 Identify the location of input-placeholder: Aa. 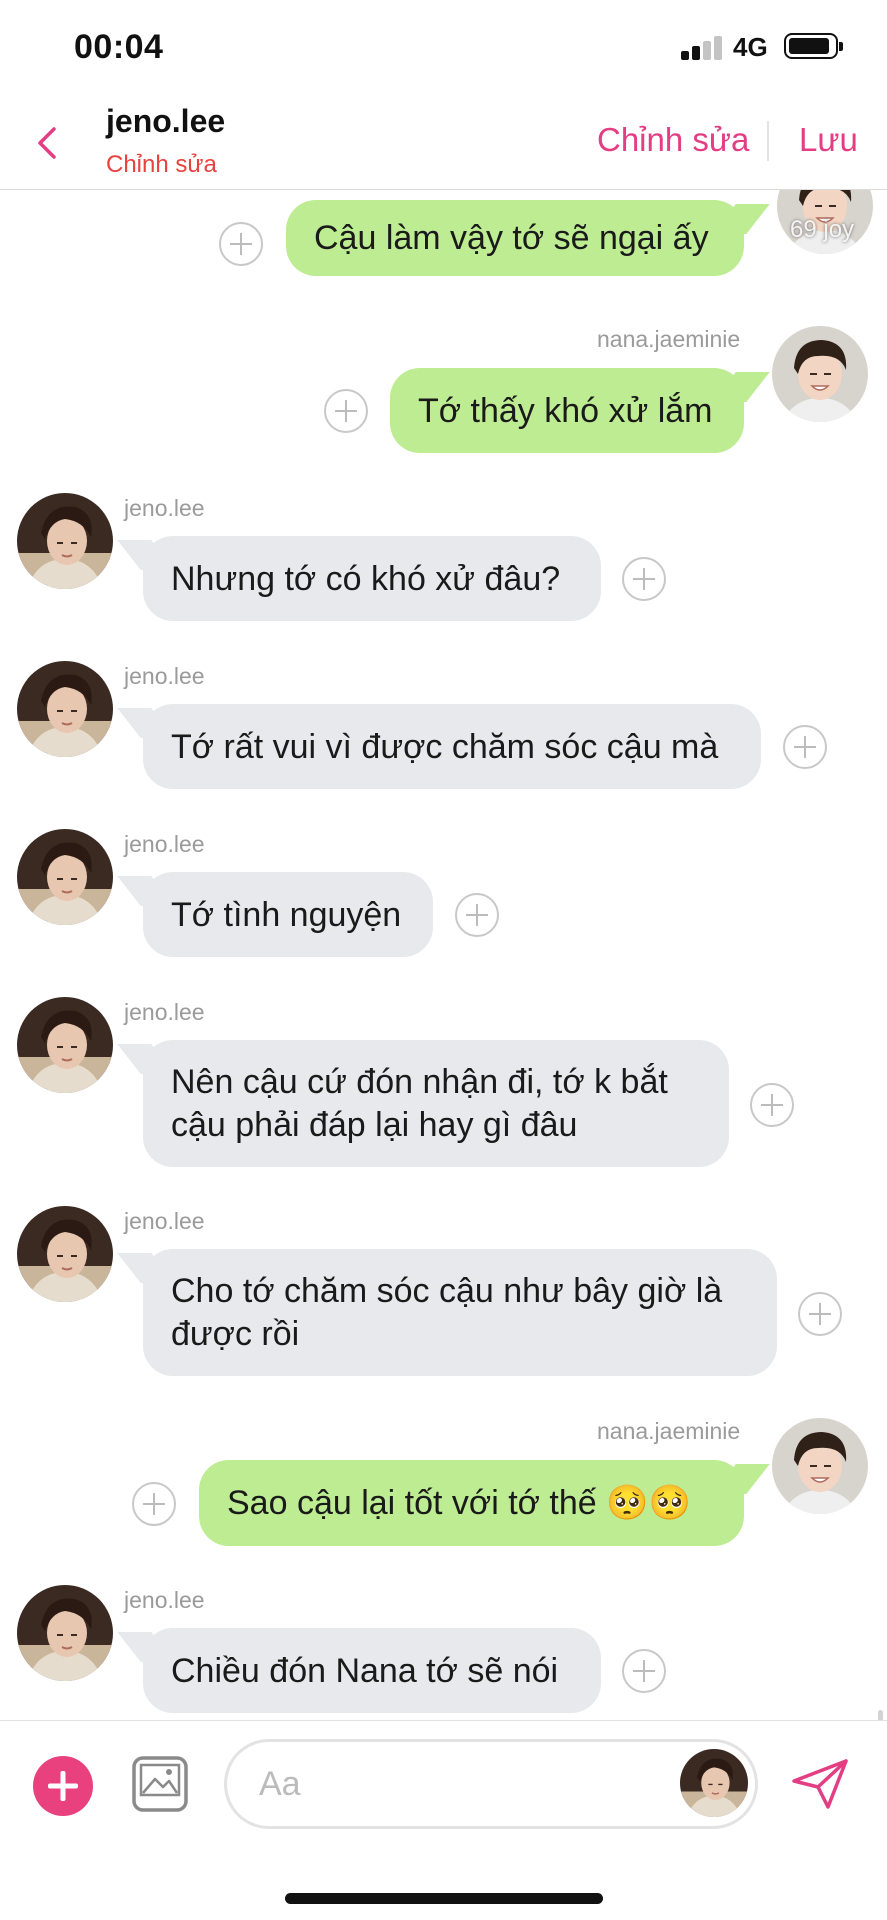
(280, 1783).